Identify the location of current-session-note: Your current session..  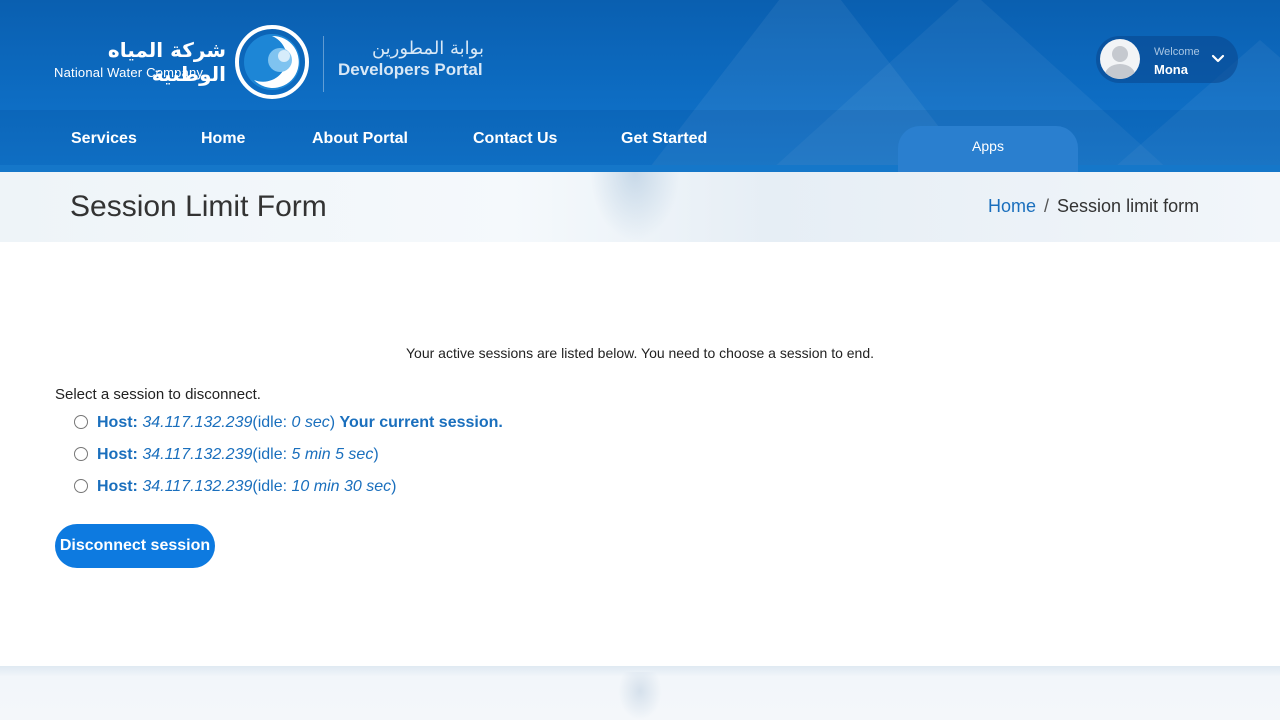
(421, 422).